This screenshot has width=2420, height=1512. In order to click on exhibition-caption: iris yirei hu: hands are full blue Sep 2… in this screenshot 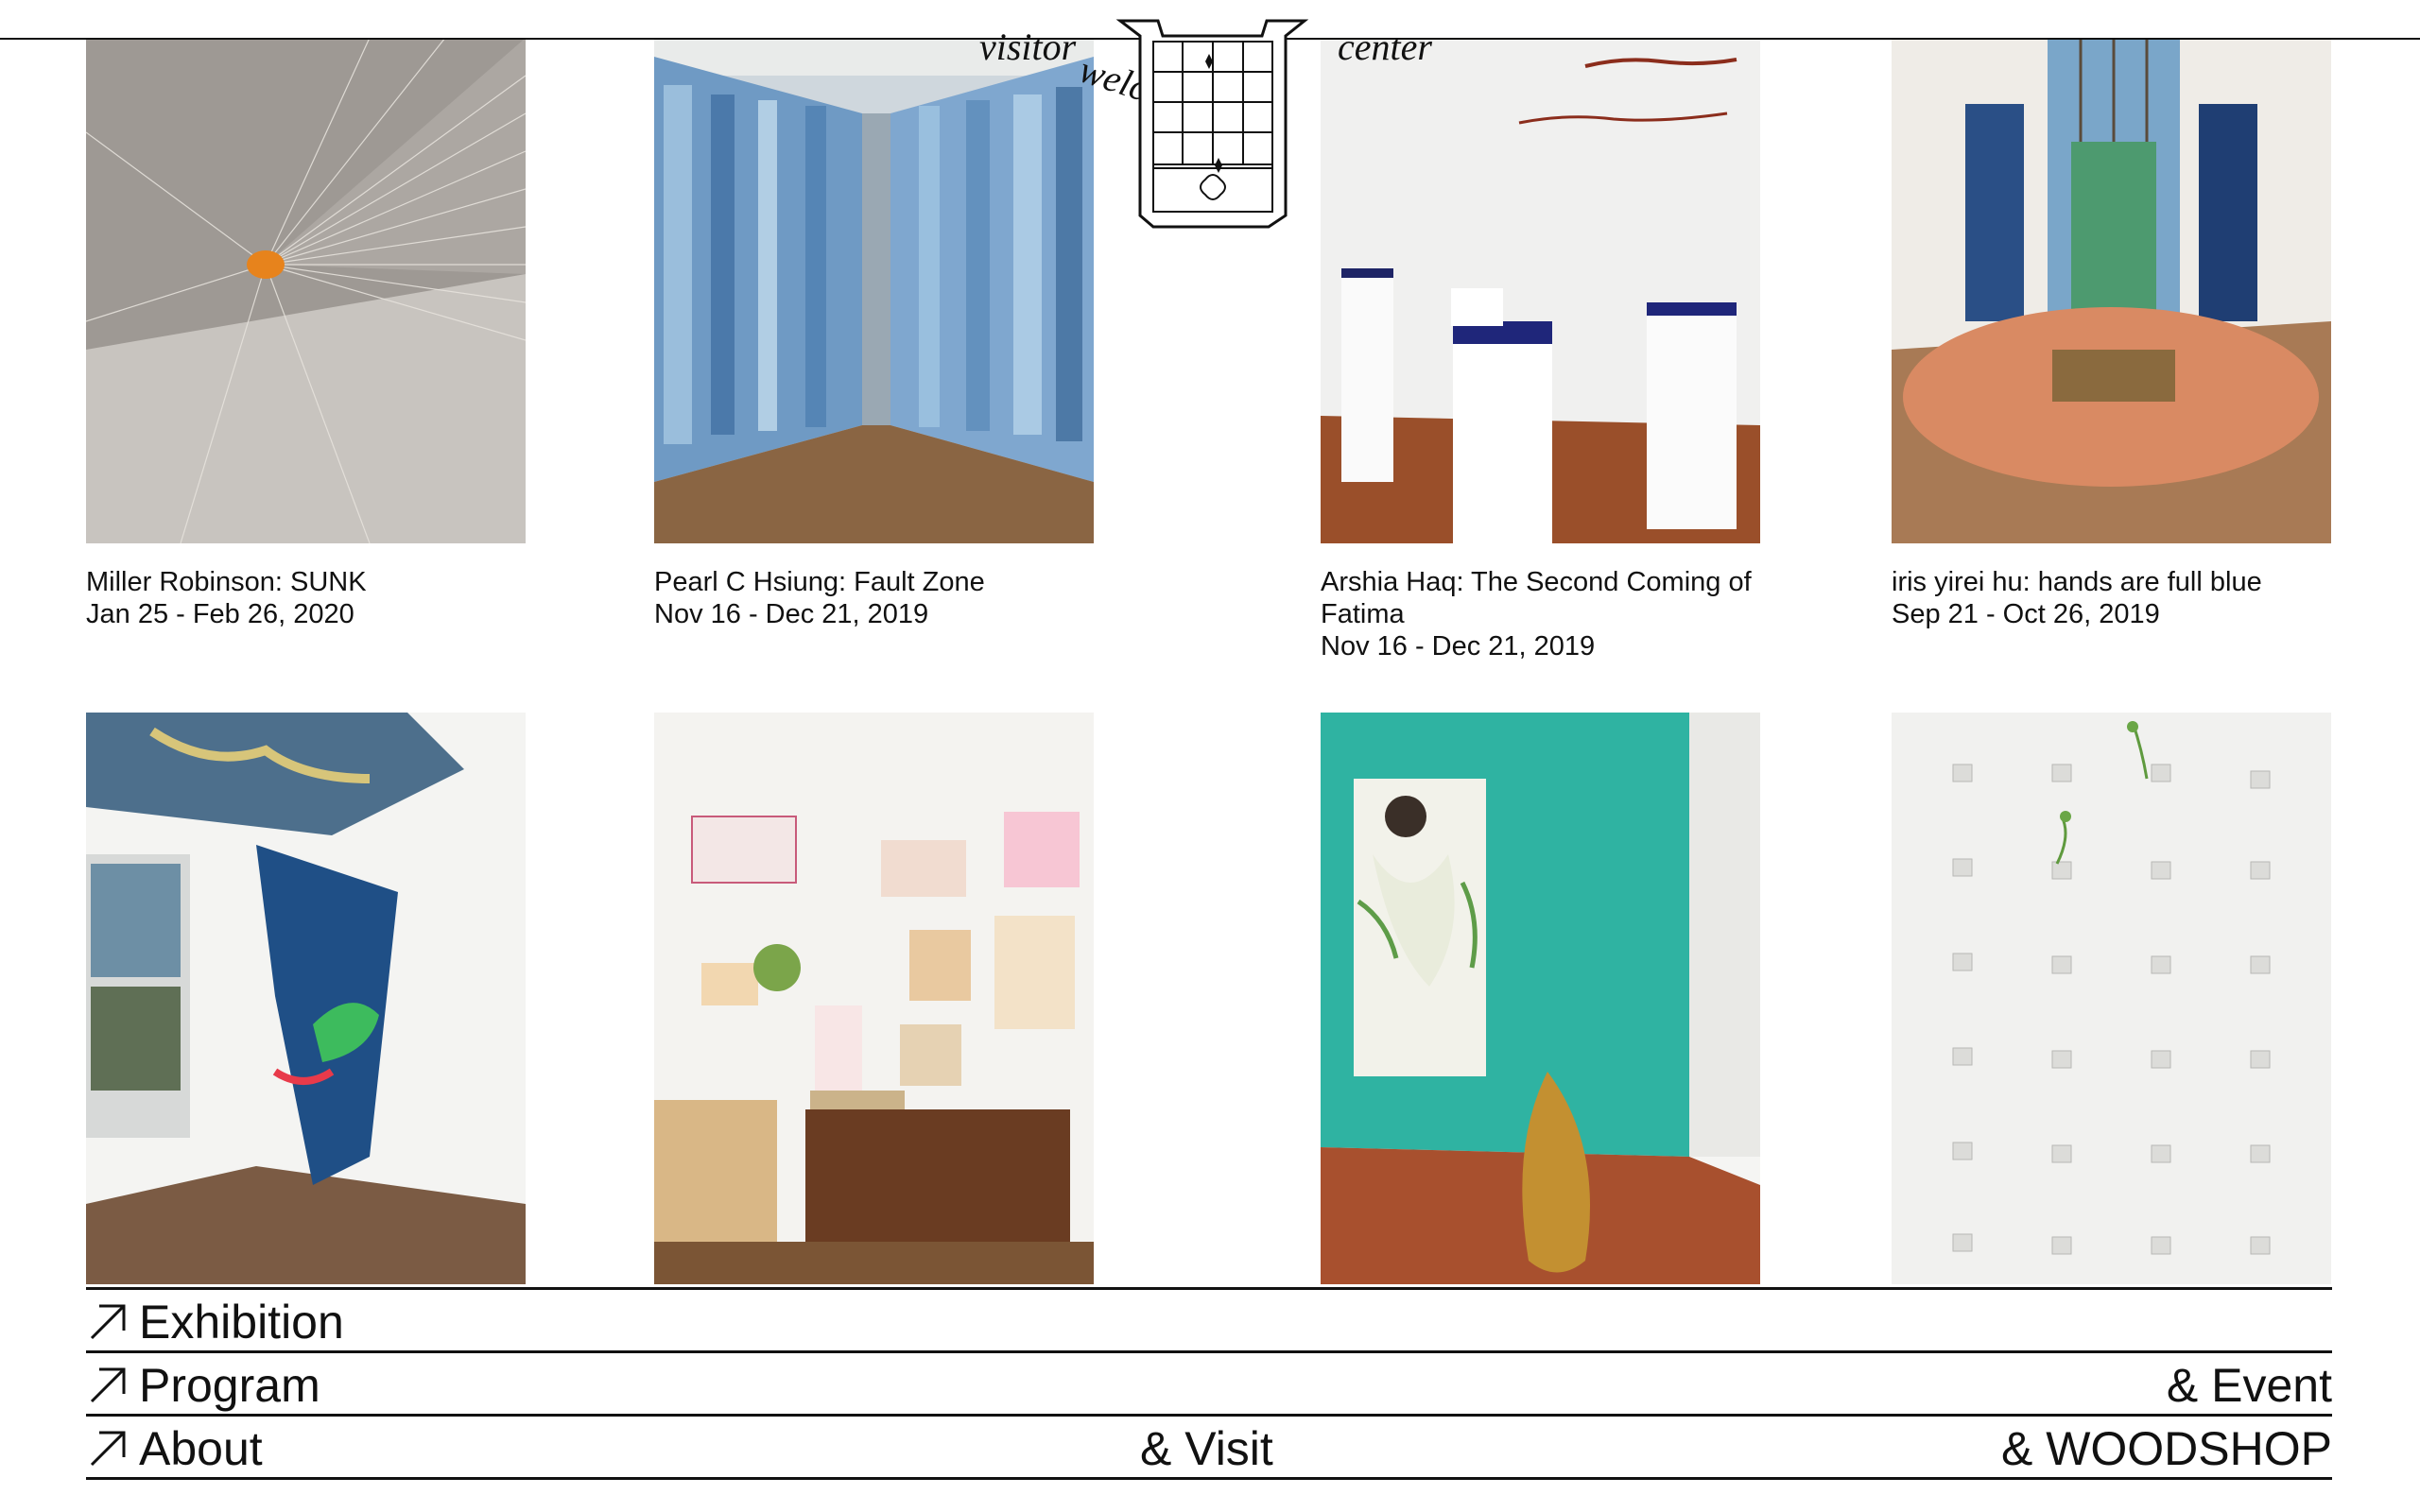, I will do `click(2111, 598)`.